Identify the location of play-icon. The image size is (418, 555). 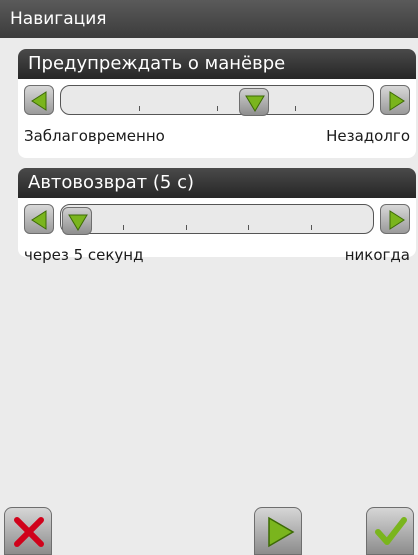
(281, 532).